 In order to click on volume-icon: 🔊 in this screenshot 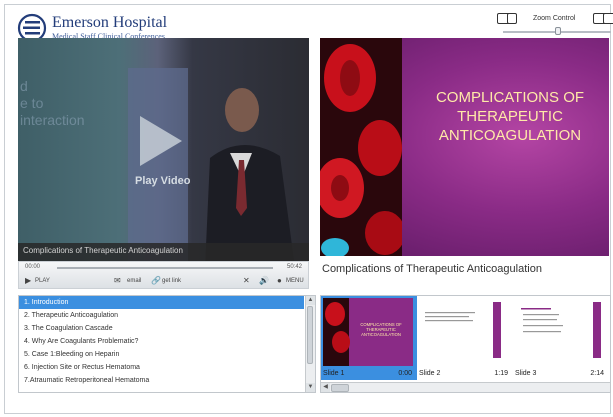, I will do `click(264, 280)`.